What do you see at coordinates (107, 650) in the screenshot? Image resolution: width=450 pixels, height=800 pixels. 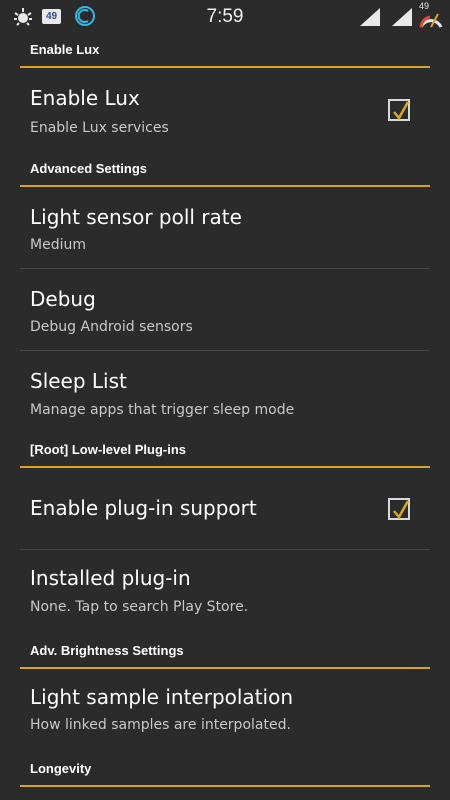 I see `category-title: Adv. Brightness Settings` at bounding box center [107, 650].